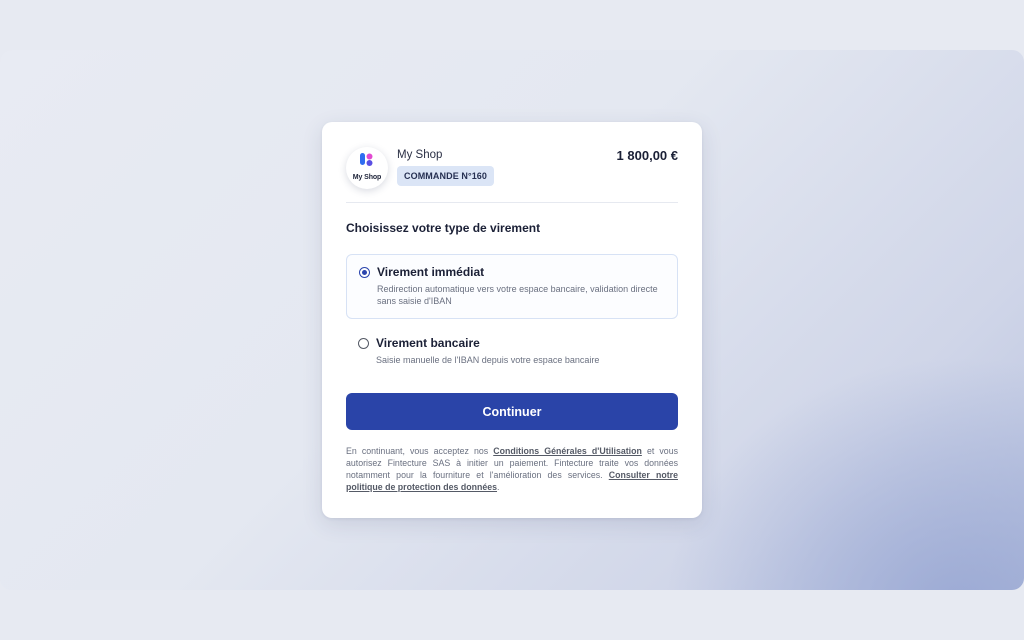 The image size is (1024, 640). What do you see at coordinates (446, 176) in the screenshot?
I see `order-number-badge: COMMANDE N°160` at bounding box center [446, 176].